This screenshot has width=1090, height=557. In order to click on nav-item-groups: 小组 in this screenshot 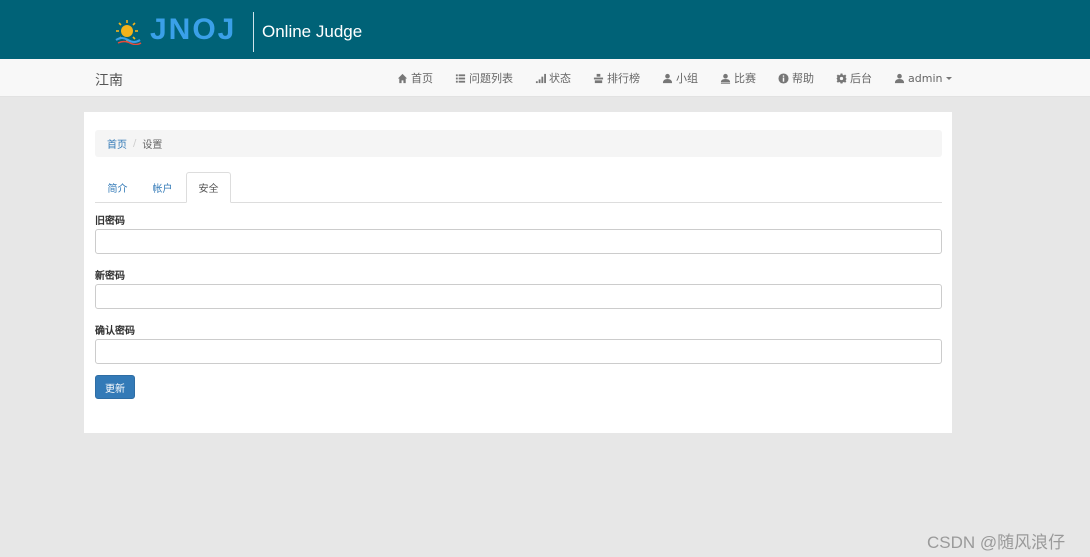, I will do `click(680, 78)`.